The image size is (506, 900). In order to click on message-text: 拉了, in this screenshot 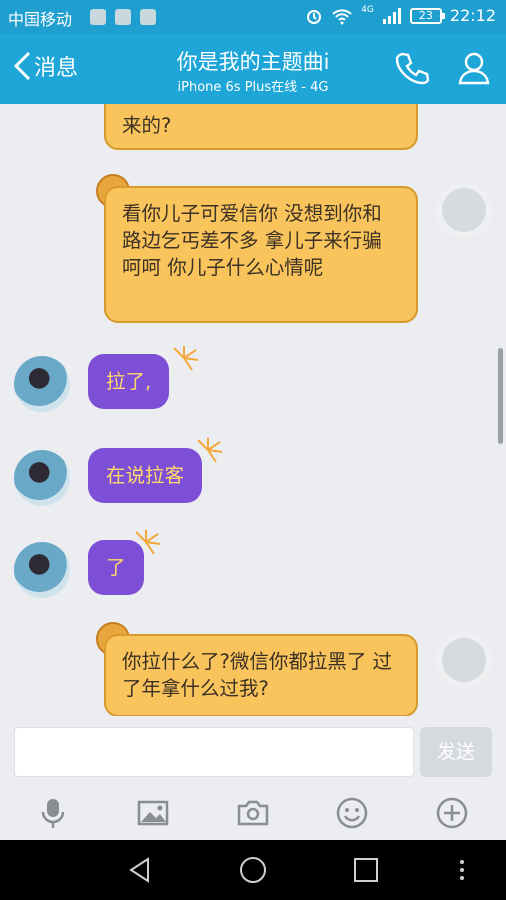, I will do `click(129, 381)`.